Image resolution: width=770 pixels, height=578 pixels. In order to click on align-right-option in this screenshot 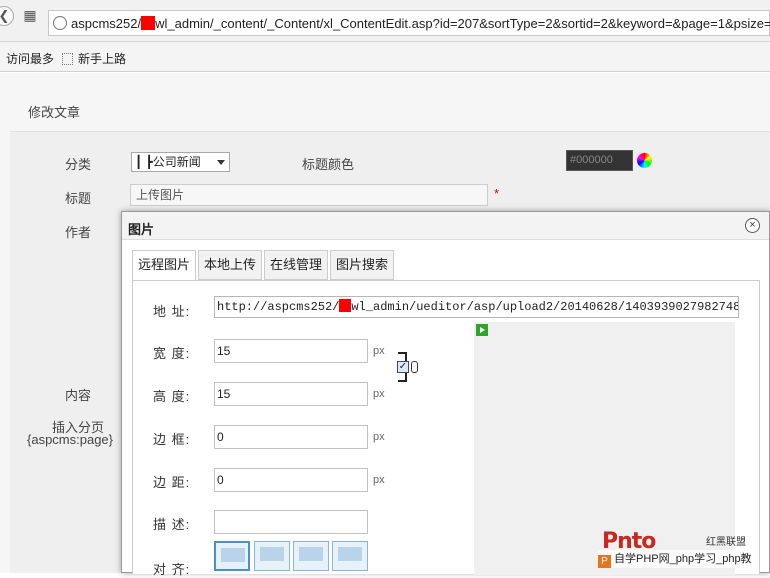, I will do `click(311, 556)`.